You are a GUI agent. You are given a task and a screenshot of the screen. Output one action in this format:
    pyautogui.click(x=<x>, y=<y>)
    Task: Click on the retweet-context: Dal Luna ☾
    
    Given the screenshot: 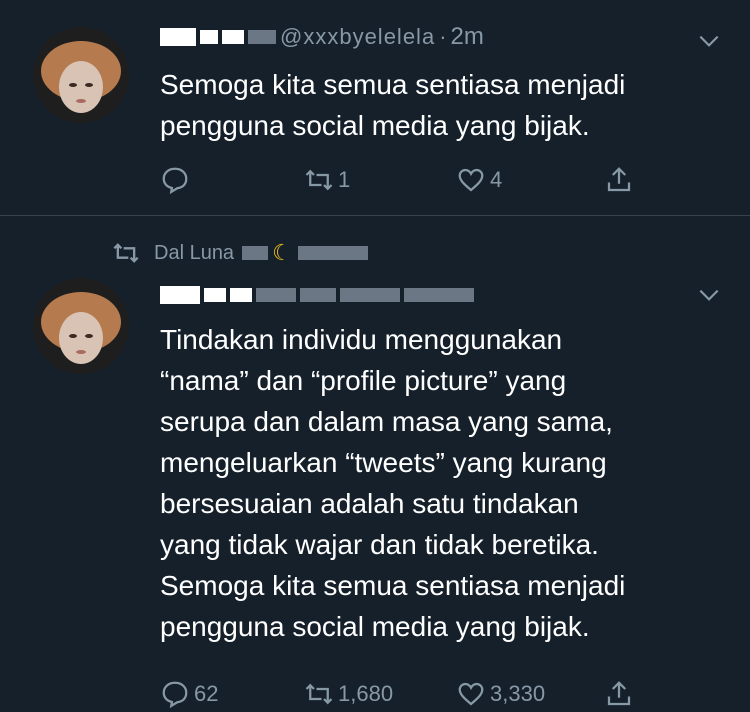 What is the action you would take?
    pyautogui.click(x=242, y=253)
    